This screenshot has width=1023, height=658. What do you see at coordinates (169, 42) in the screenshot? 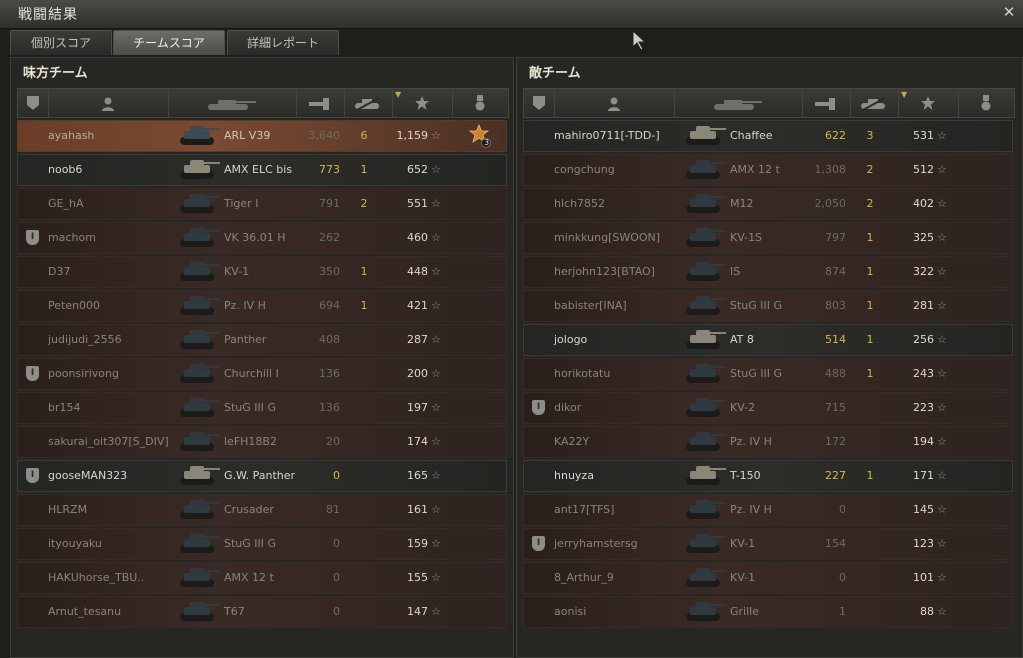
I see `tab-team-score: チームスコア` at bounding box center [169, 42].